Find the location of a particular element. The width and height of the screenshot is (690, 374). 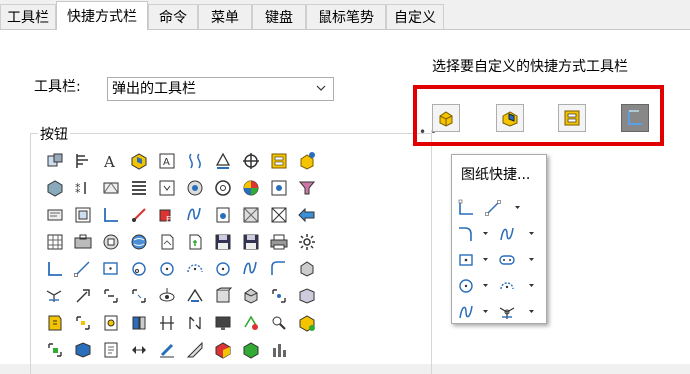

command-button-5: A is located at coordinates (167, 161).